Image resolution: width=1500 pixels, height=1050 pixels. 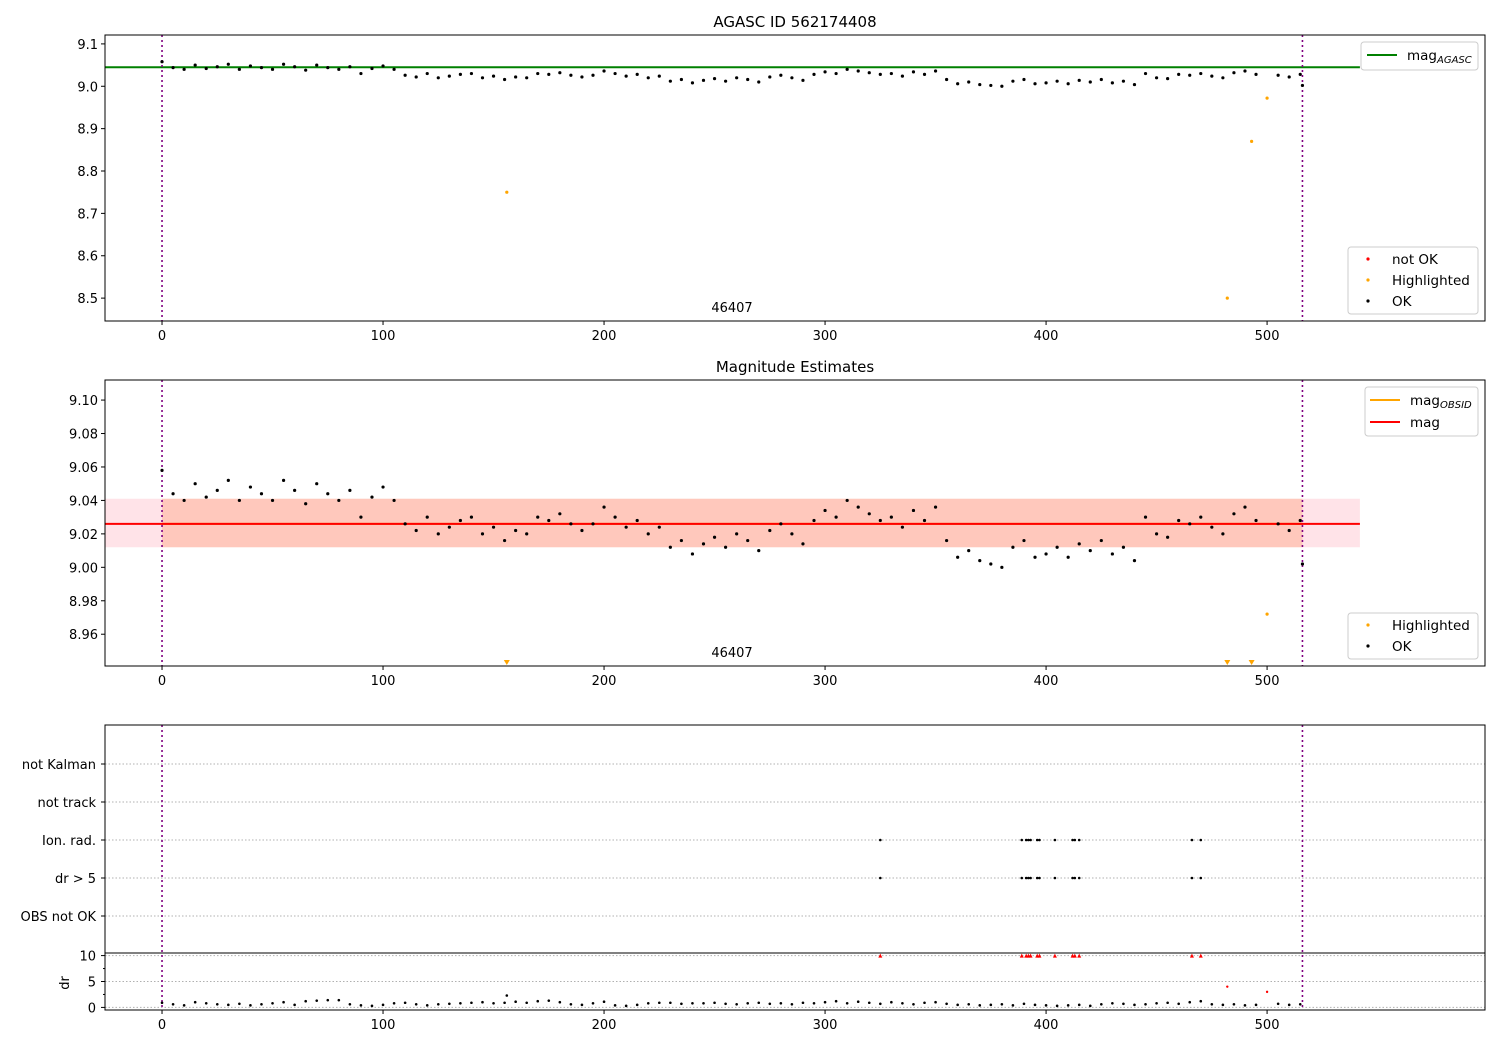 I want to click on dr-tick-label: 0, so click(x=92, y=1008).